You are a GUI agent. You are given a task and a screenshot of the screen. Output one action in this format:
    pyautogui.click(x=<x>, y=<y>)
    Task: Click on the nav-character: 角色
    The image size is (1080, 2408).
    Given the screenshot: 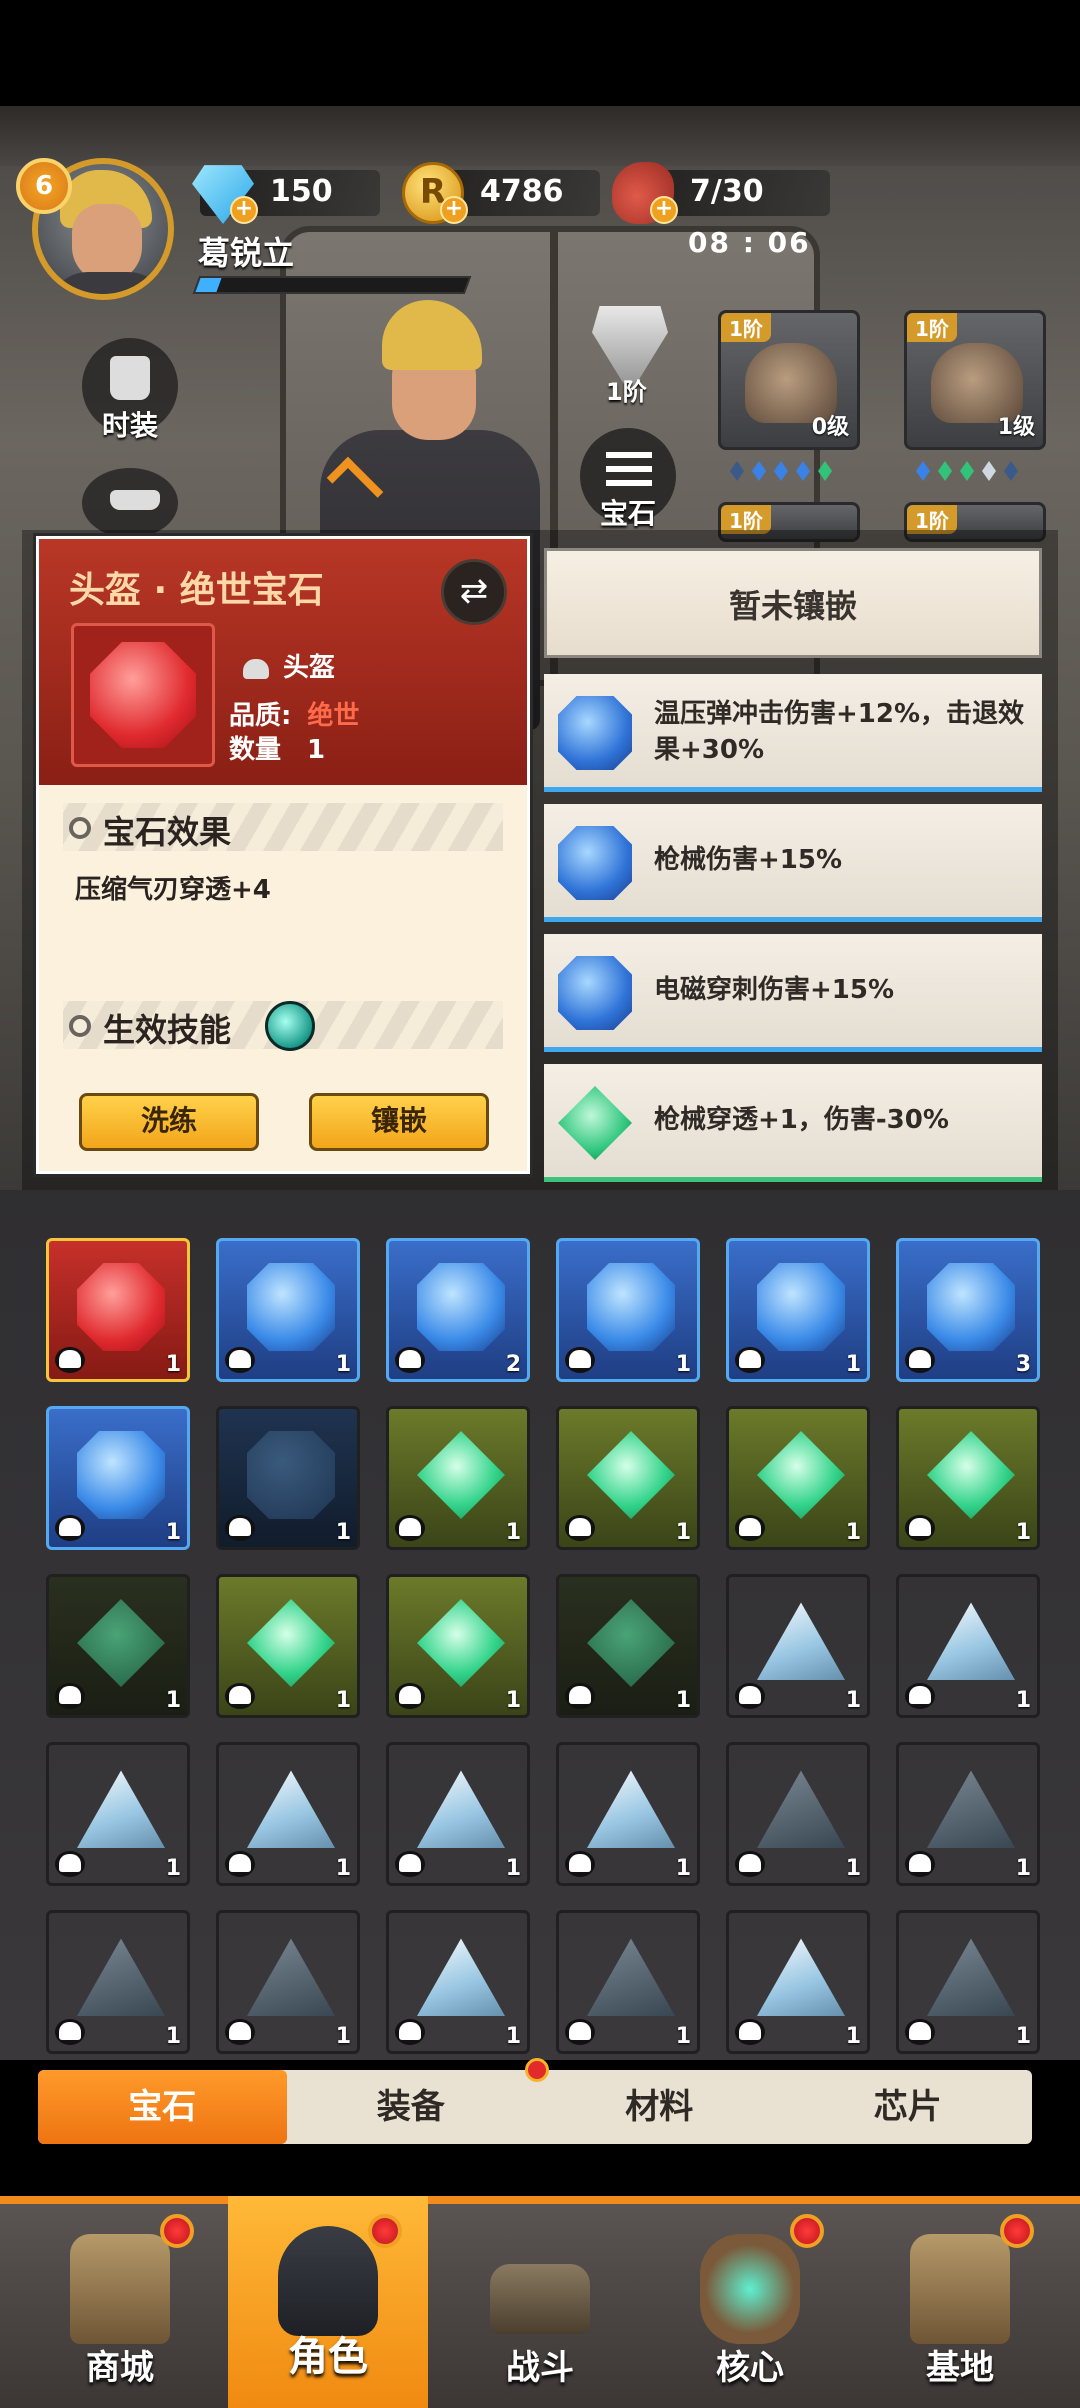 What is the action you would take?
    pyautogui.click(x=328, y=2302)
    